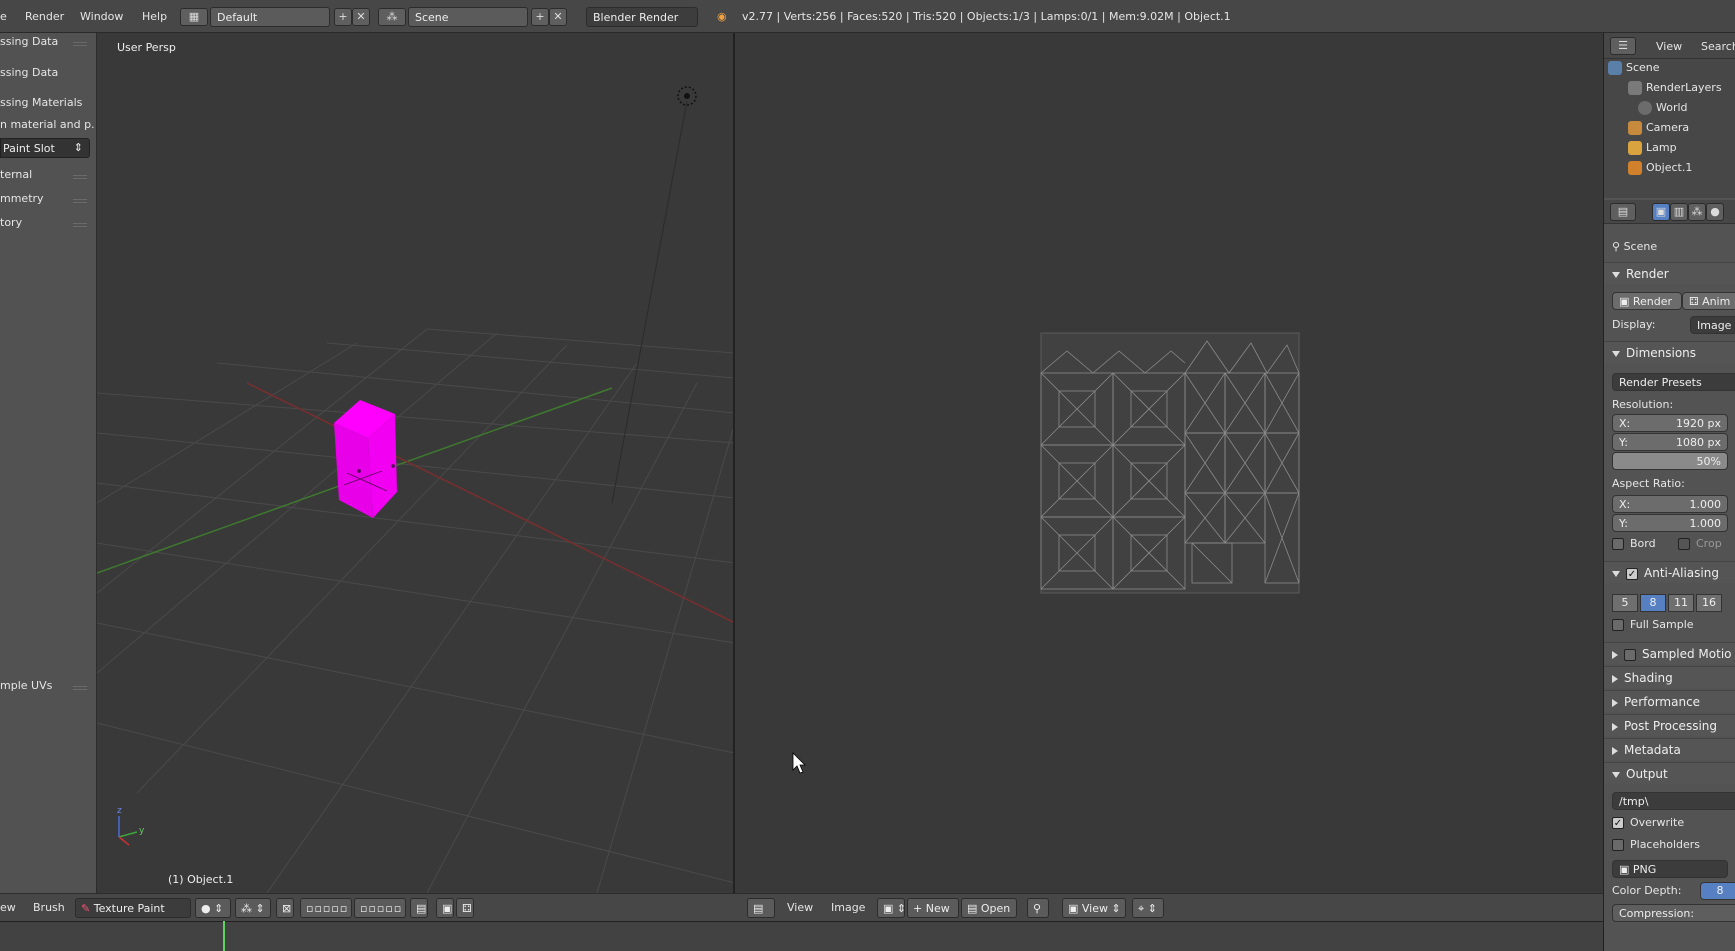 Image resolution: width=1735 pixels, height=951 pixels. Describe the element at coordinates (133, 908) in the screenshot. I see `mode-select: ✎ Texture Paint` at that location.